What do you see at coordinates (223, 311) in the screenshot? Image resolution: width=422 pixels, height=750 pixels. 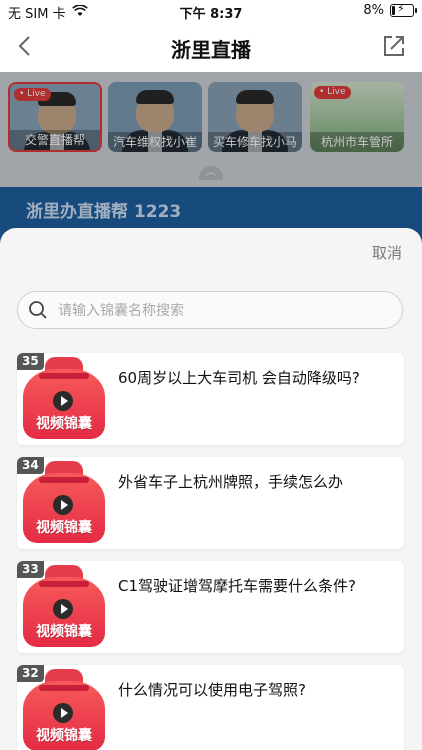 I see `search-input` at bounding box center [223, 311].